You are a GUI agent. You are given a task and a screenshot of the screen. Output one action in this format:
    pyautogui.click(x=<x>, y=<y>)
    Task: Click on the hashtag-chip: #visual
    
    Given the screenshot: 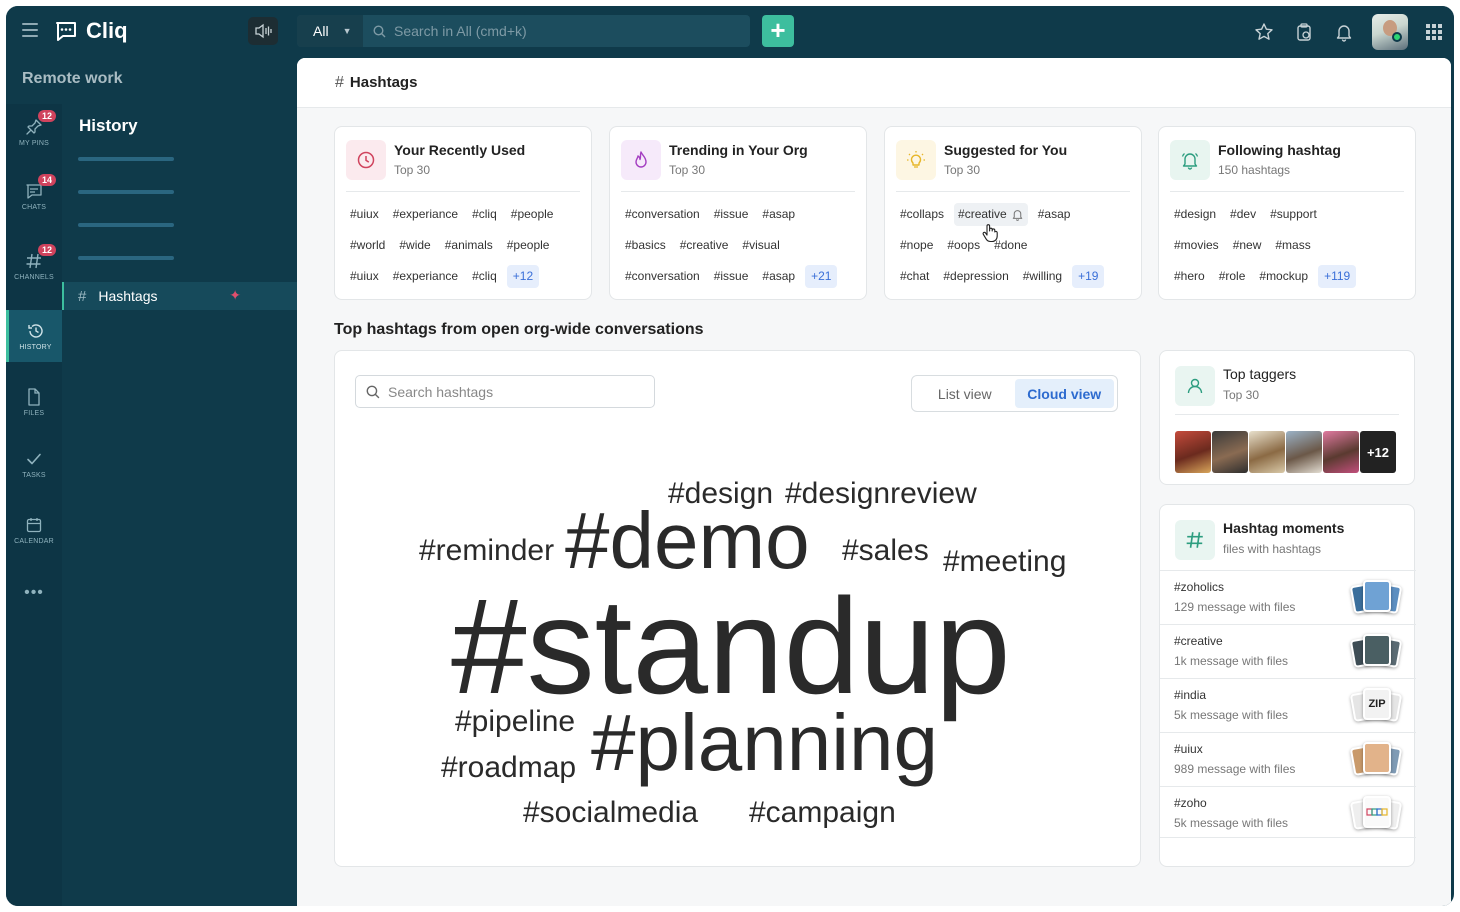 What is the action you would take?
    pyautogui.click(x=760, y=245)
    